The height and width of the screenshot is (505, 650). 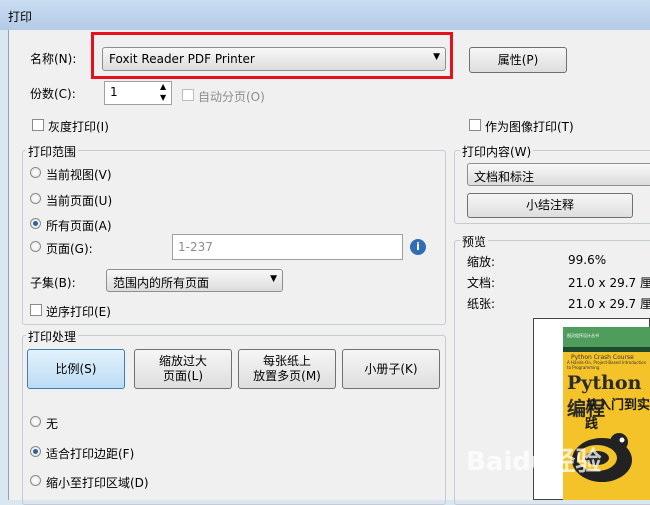 What do you see at coordinates (325, 15) in the screenshot?
I see `title-bar: 打印` at bounding box center [325, 15].